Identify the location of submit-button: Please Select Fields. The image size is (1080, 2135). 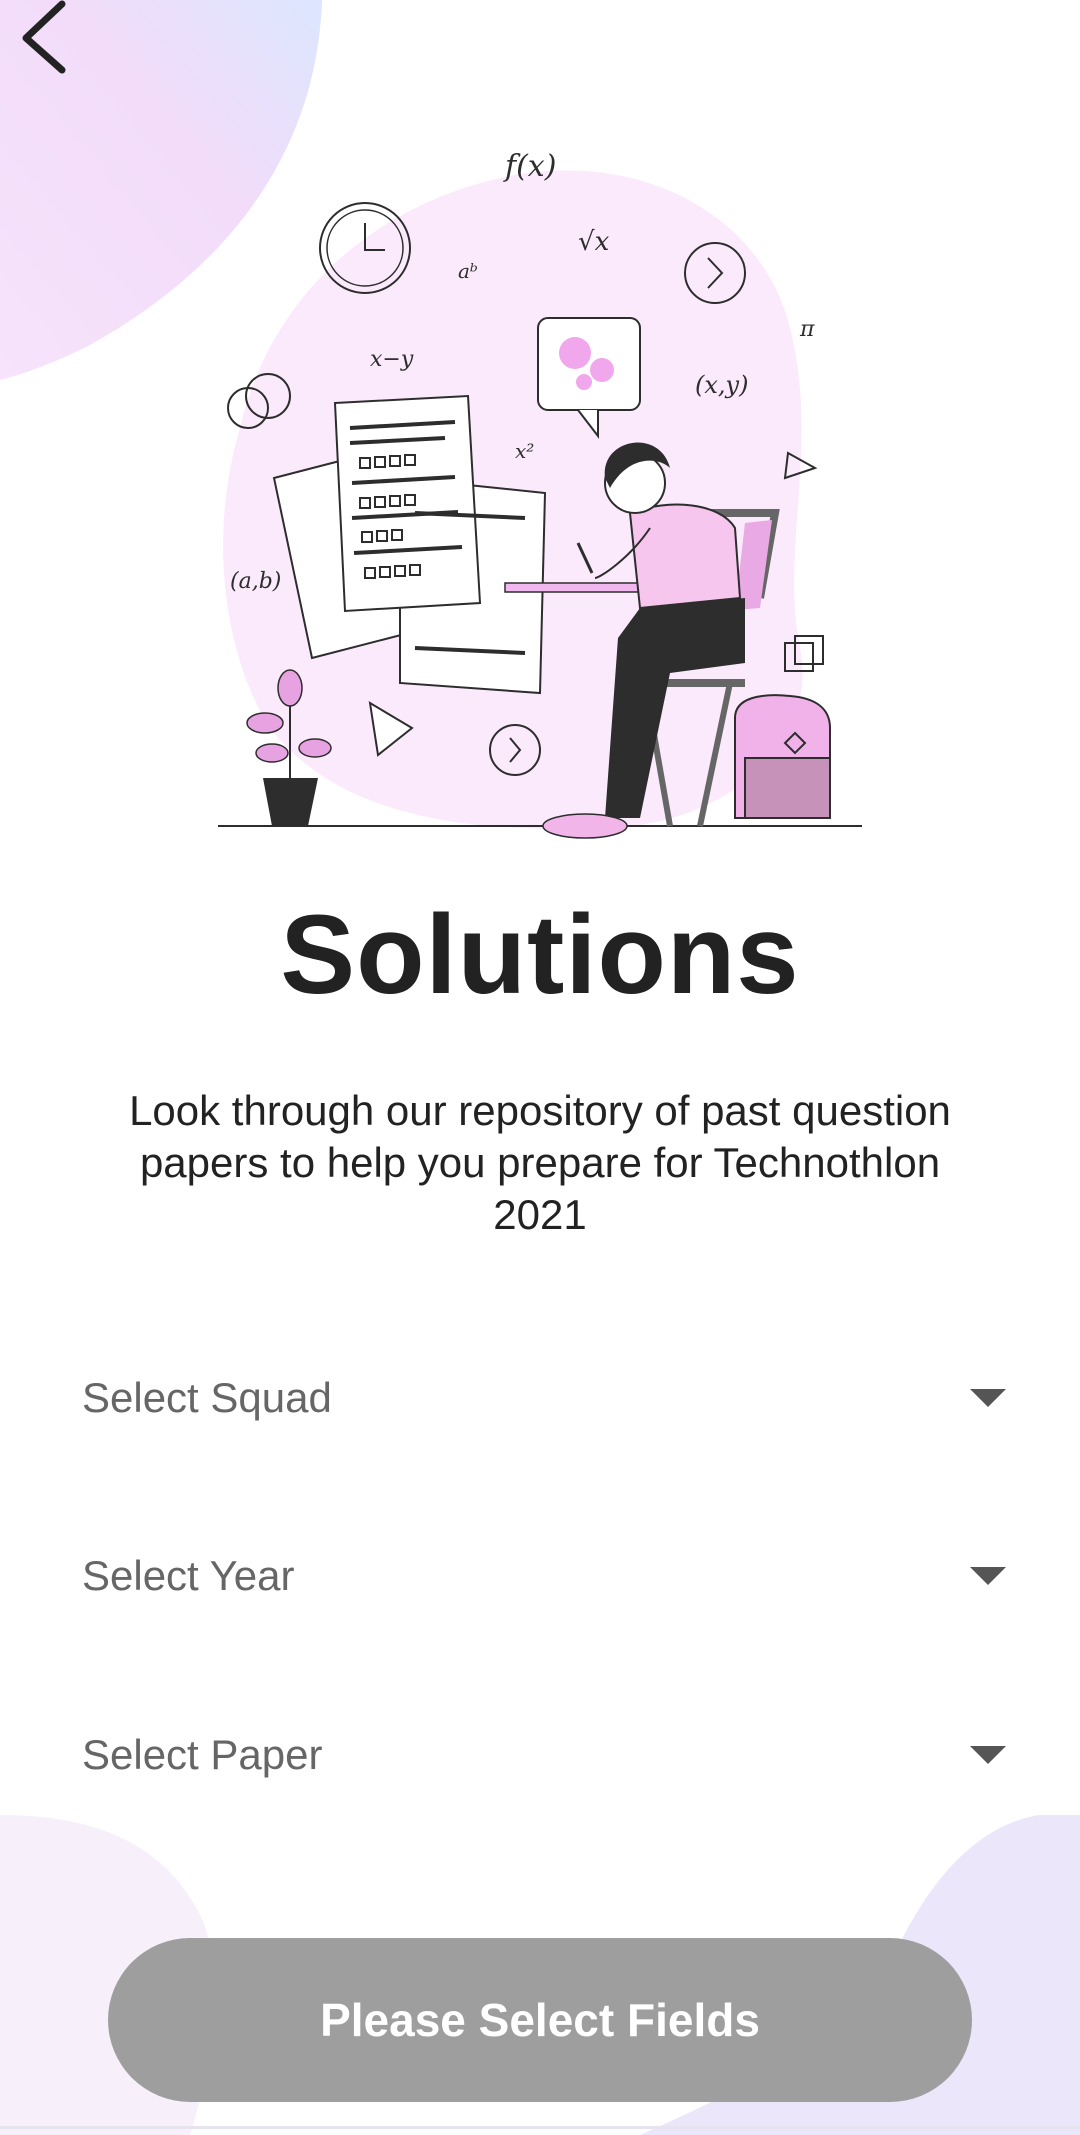
(540, 2020).